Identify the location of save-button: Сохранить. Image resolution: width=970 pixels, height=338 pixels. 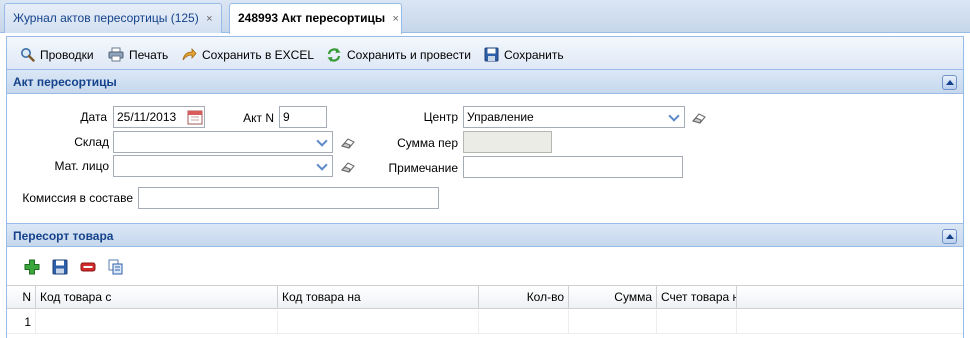
(524, 54).